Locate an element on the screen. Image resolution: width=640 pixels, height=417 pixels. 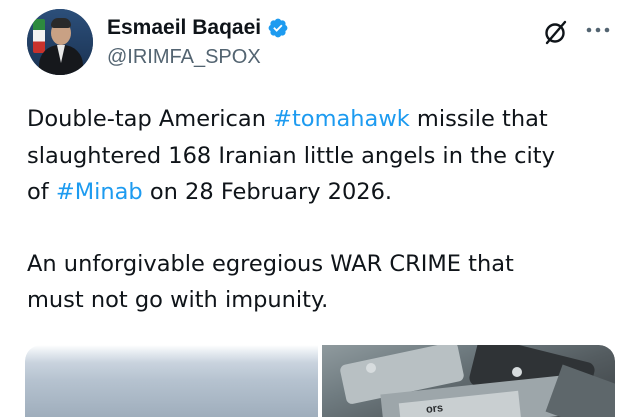
hashtag-link-minab: #Minab is located at coordinates (99, 192).